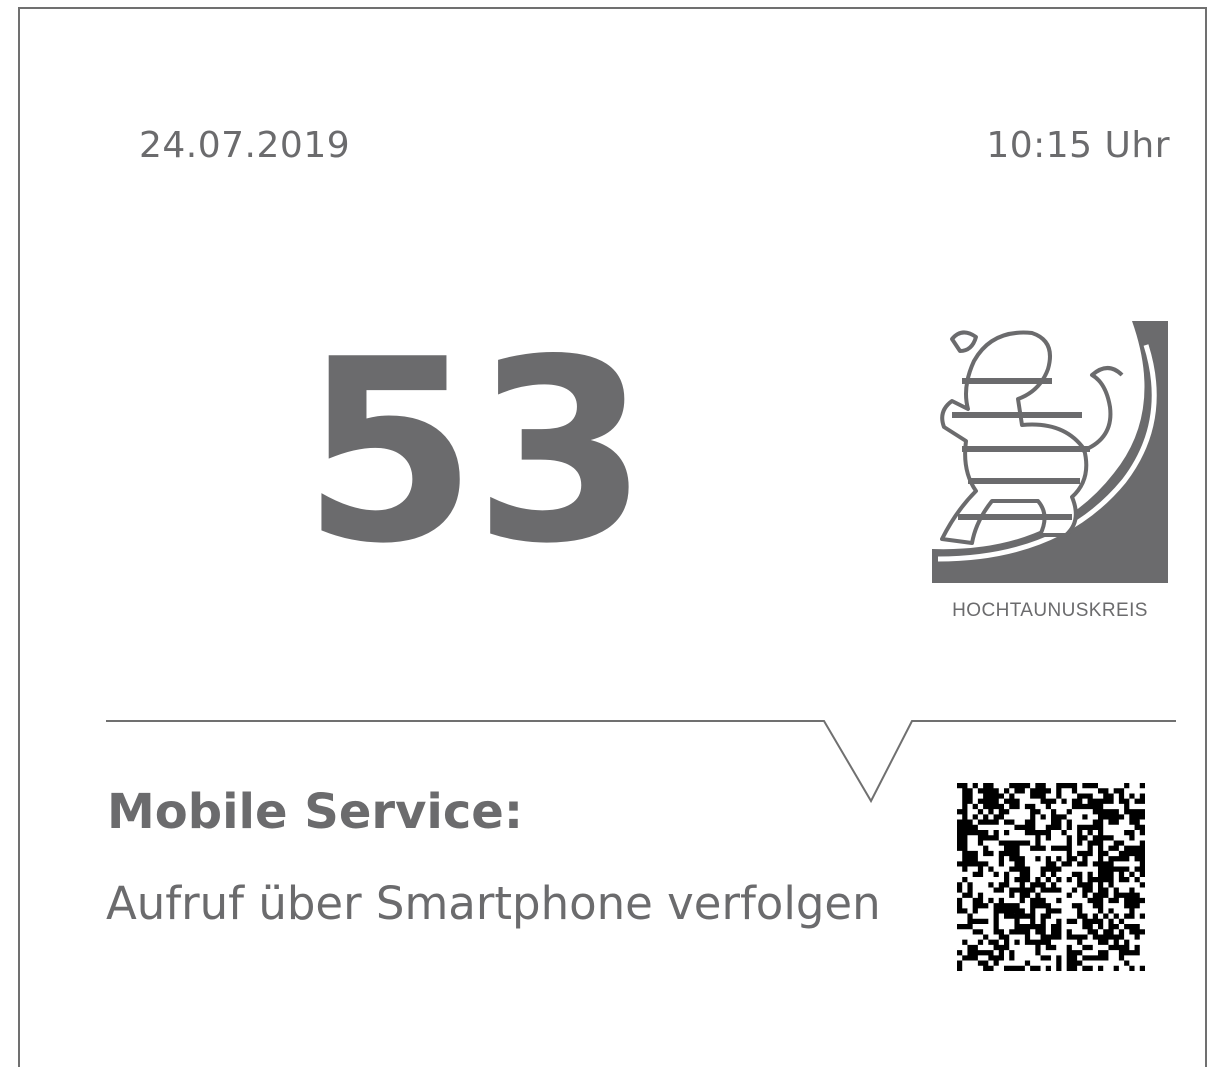 The image size is (1209, 1067). Describe the element at coordinates (245, 145) in the screenshot. I see `ticket-date: 24.07.2019` at that location.